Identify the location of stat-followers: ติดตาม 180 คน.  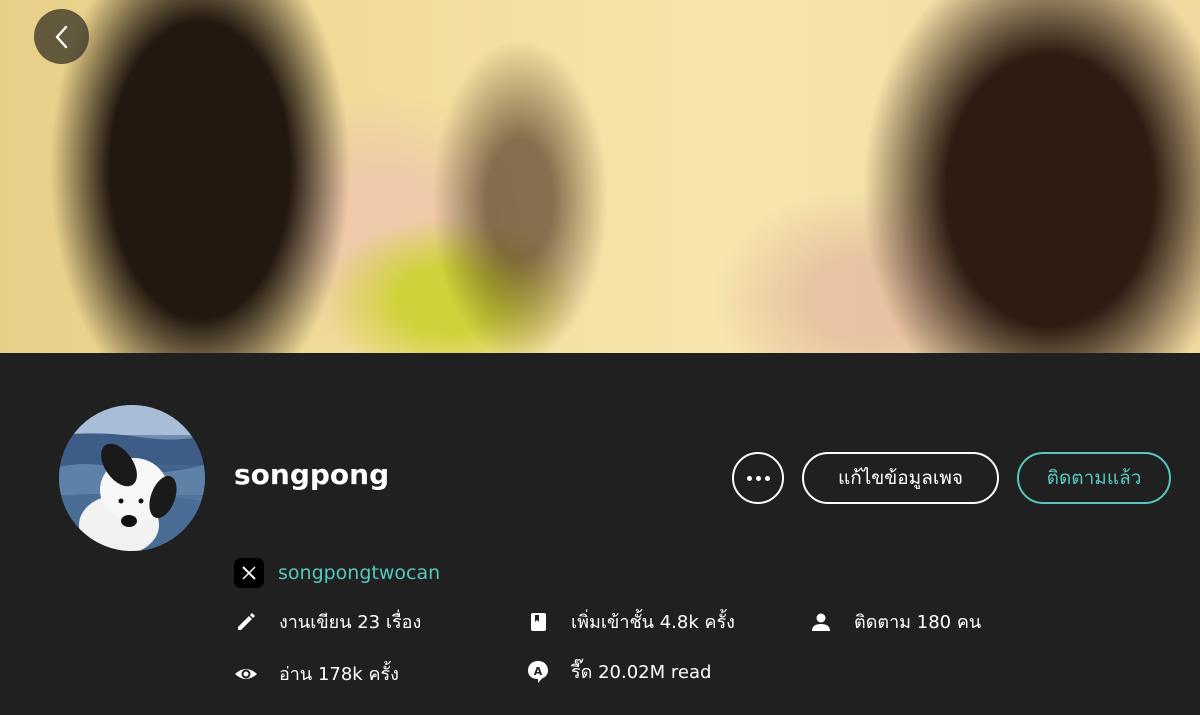
(895, 621).